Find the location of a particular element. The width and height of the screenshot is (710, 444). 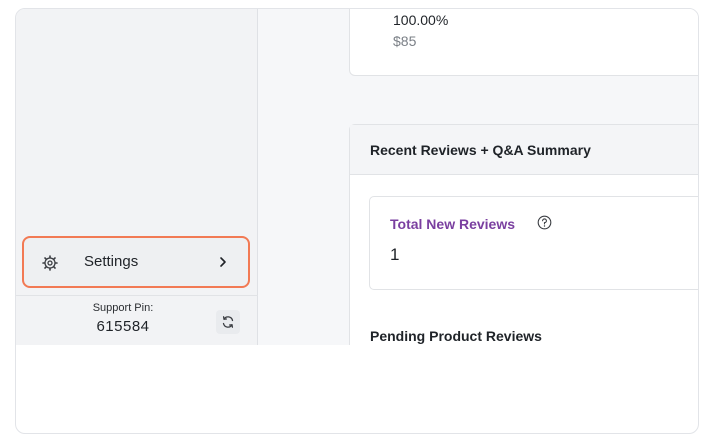

sidebar-divider is located at coordinates (137, 295).